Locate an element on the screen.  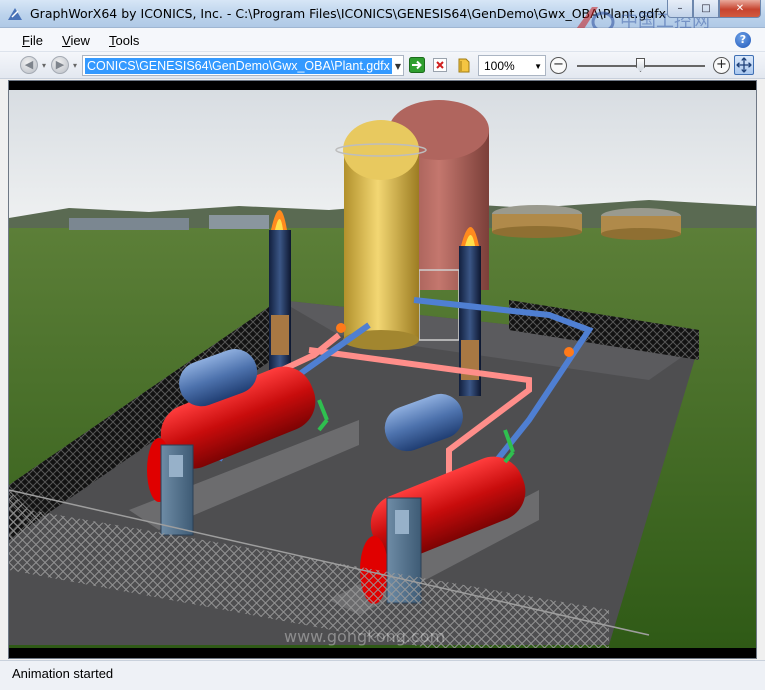
zoom-slider-thumb is located at coordinates (640, 65).